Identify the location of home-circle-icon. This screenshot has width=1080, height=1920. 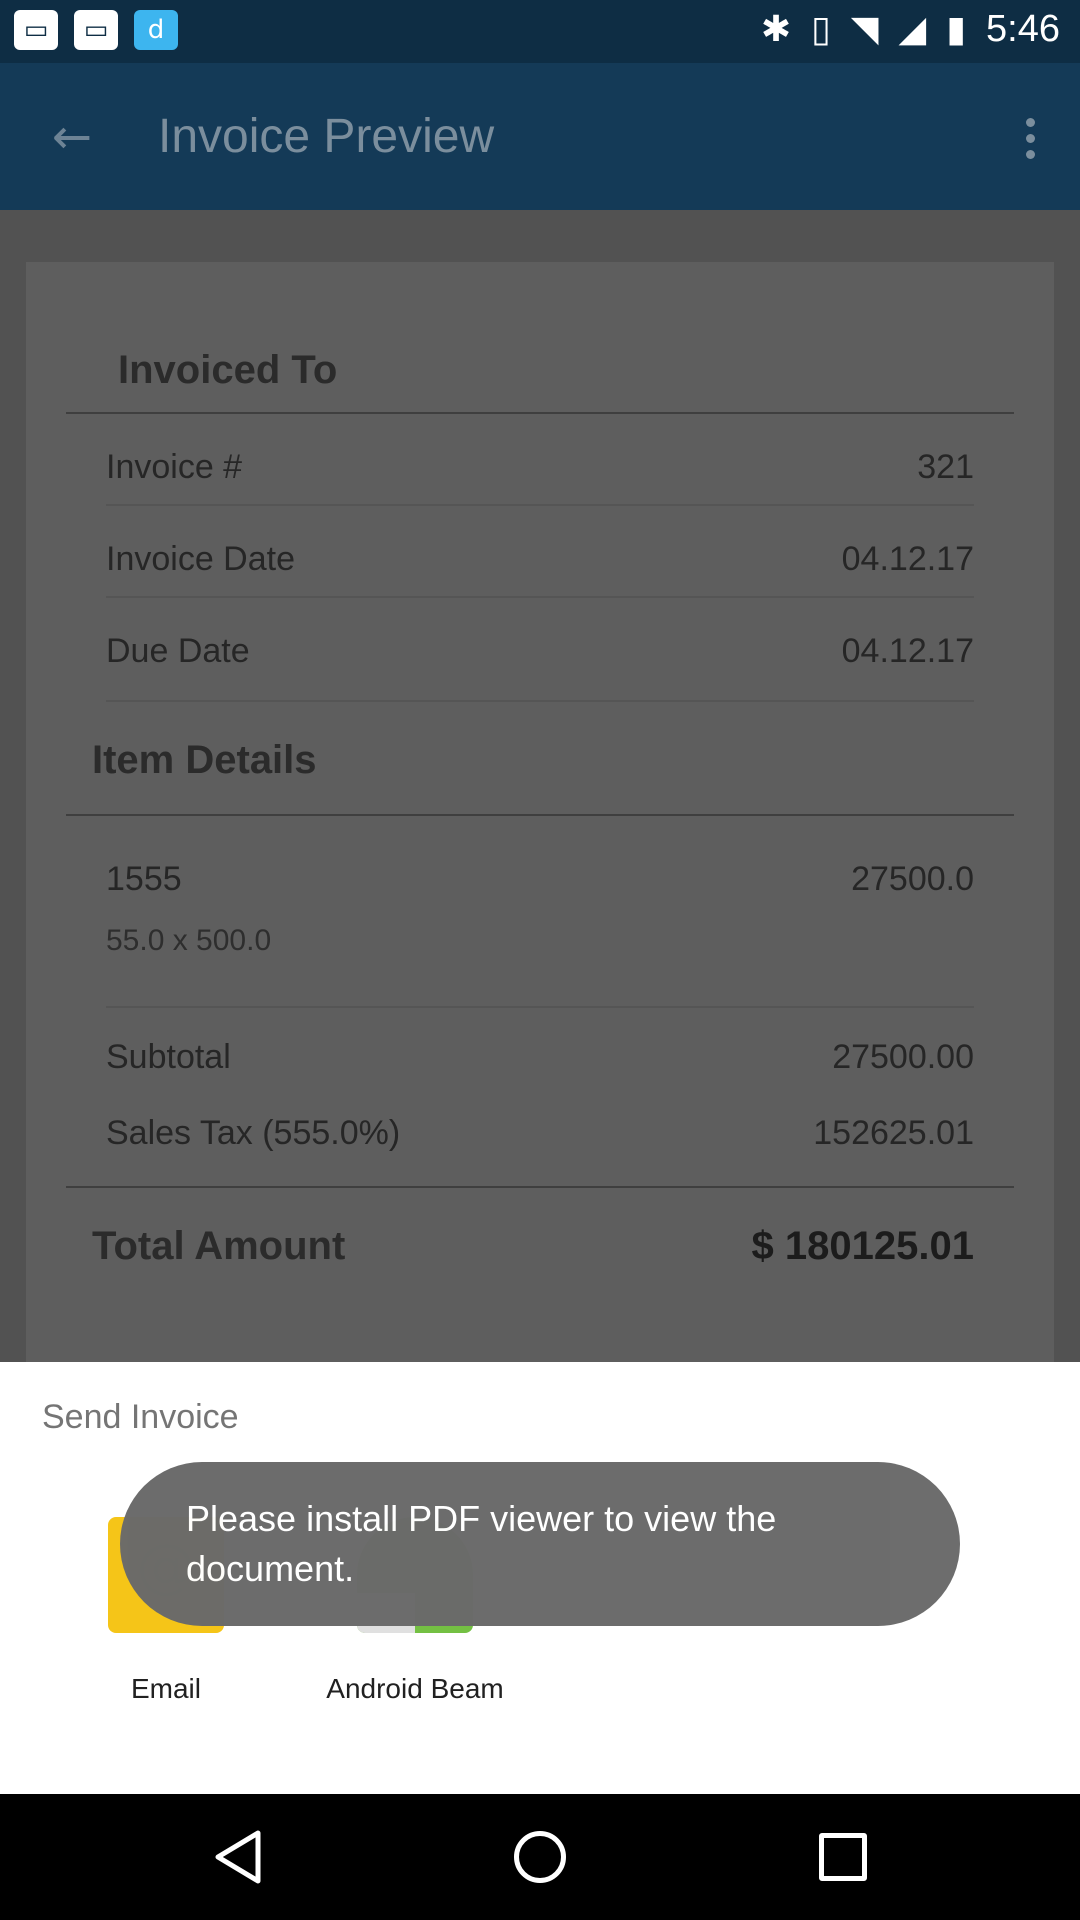
(540, 1857).